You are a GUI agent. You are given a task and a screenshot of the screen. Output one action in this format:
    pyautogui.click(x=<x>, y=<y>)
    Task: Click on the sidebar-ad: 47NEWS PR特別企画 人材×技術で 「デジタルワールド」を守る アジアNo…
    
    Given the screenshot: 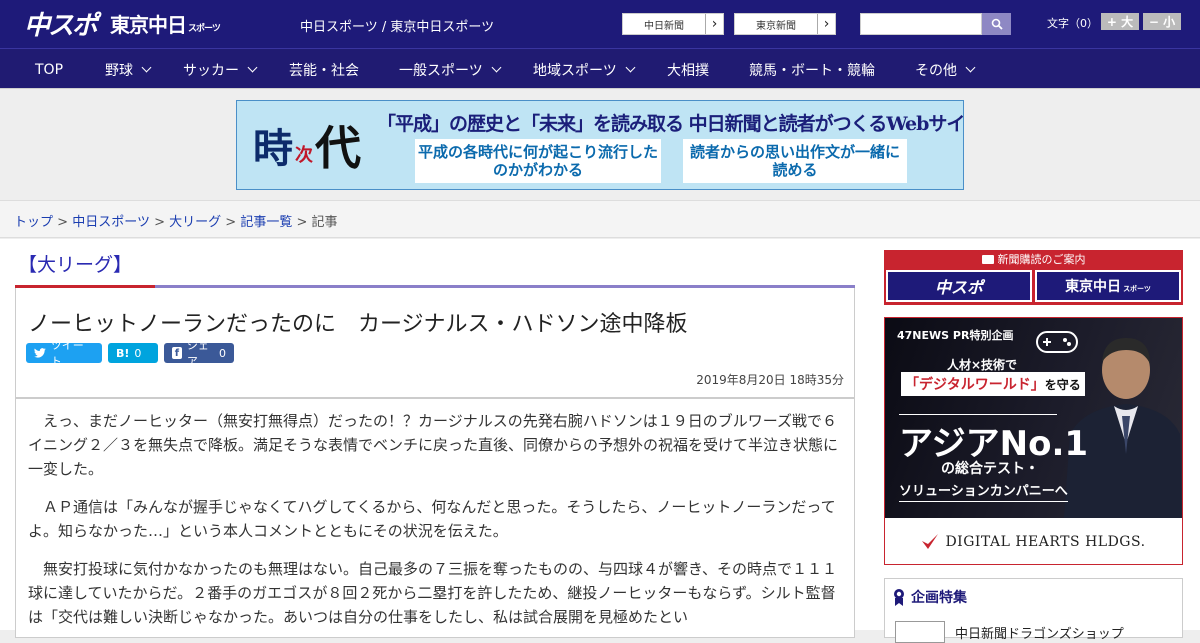 What is the action you would take?
    pyautogui.click(x=1033, y=441)
    